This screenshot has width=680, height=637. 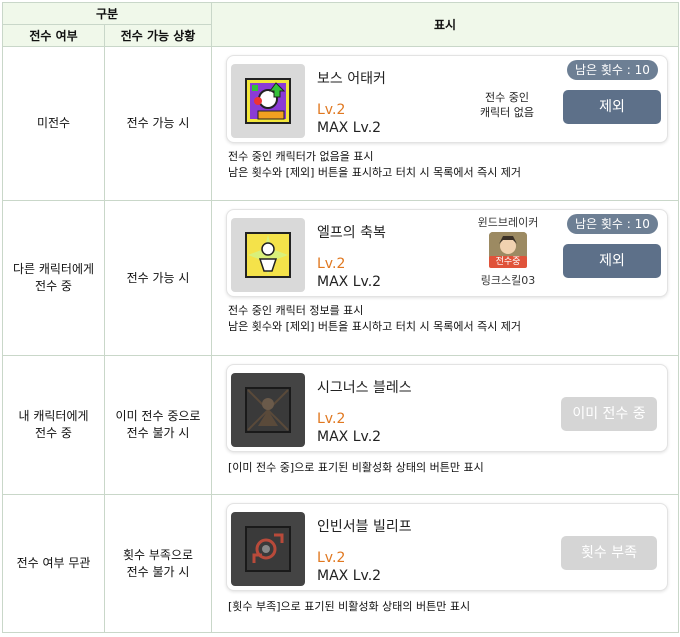 I want to click on description: [횟수 부족]으로 표기된 비활성화 상태의 버튼만 표시, so click(x=349, y=606).